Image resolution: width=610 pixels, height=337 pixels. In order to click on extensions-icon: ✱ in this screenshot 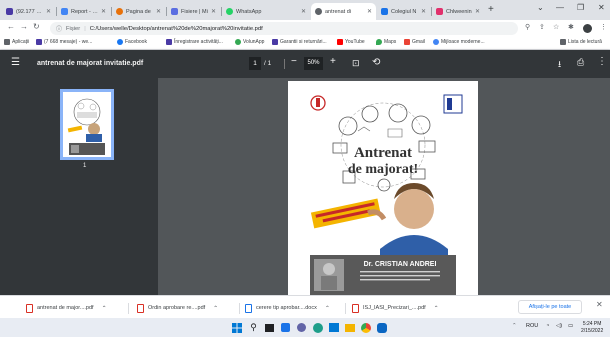, I will do `click(571, 27)`.